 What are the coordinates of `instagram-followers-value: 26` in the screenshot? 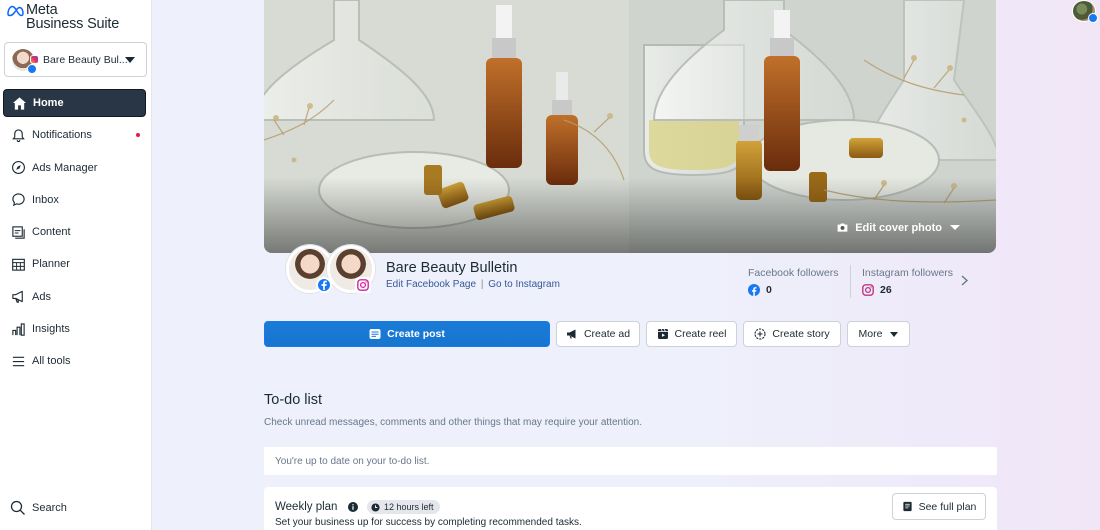 It's located at (886, 290).